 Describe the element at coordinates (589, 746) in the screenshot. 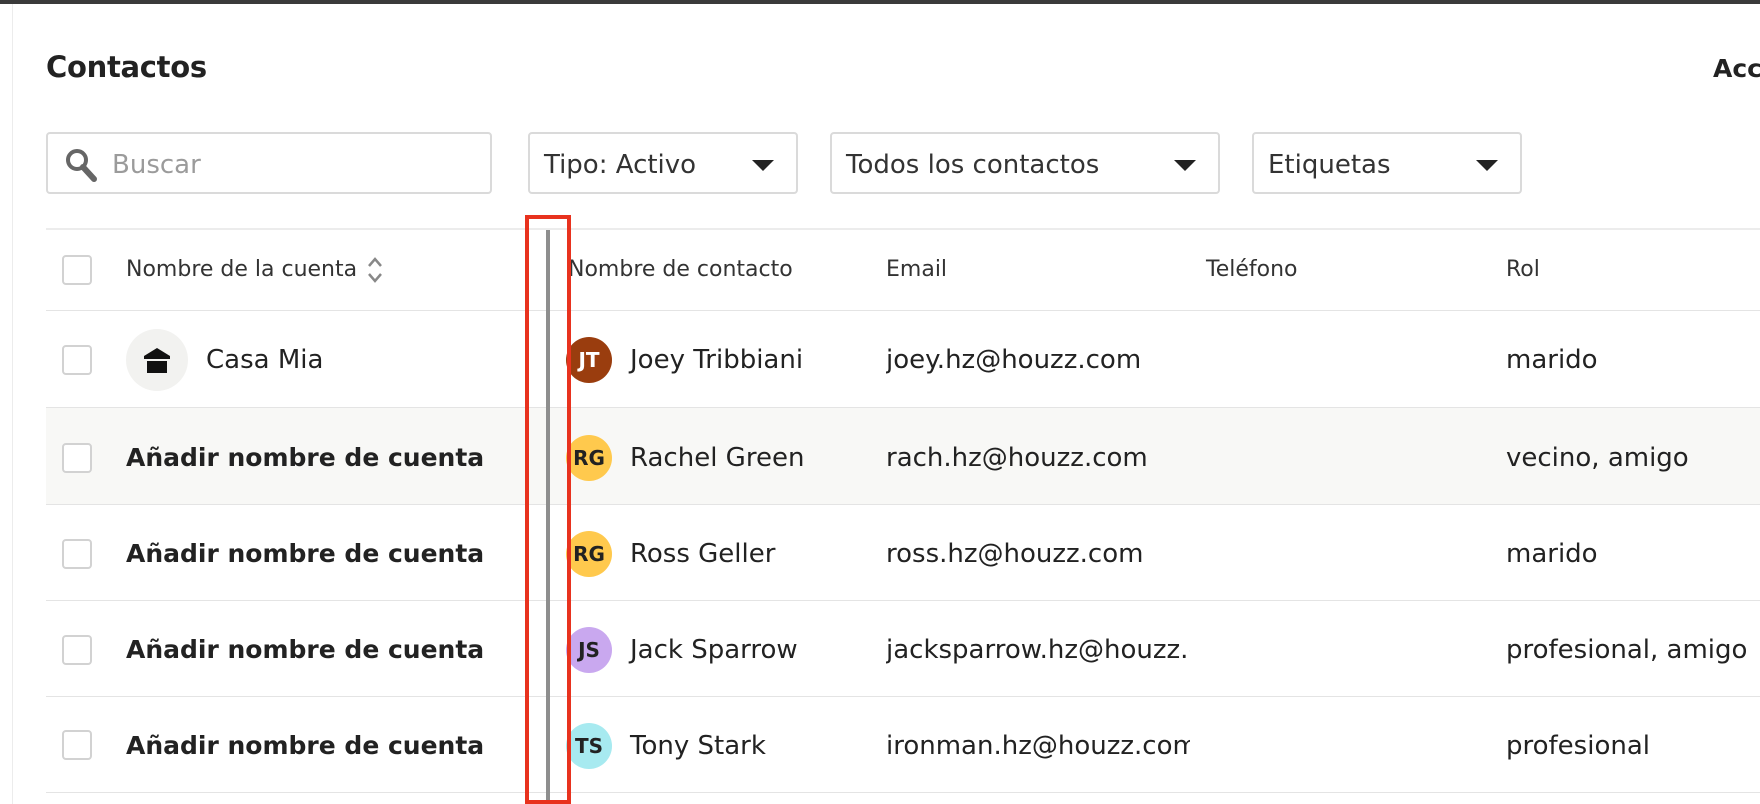

I see `contact-avatar: TS` at that location.